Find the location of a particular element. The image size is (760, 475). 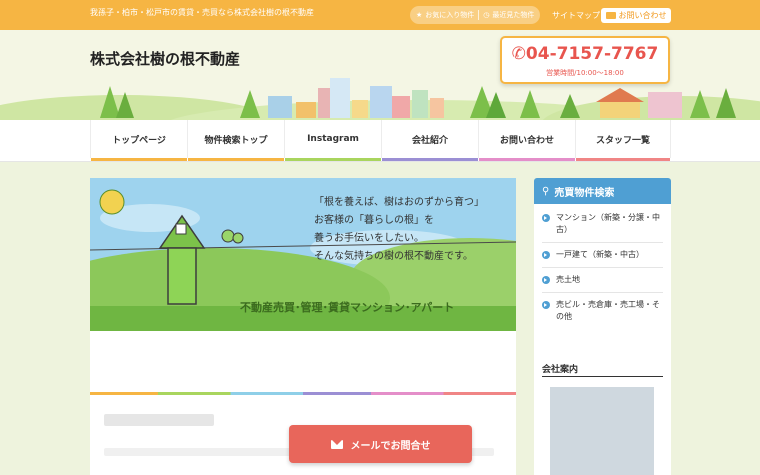

favorites-label: お気に入り物件 is located at coordinates (450, 15).